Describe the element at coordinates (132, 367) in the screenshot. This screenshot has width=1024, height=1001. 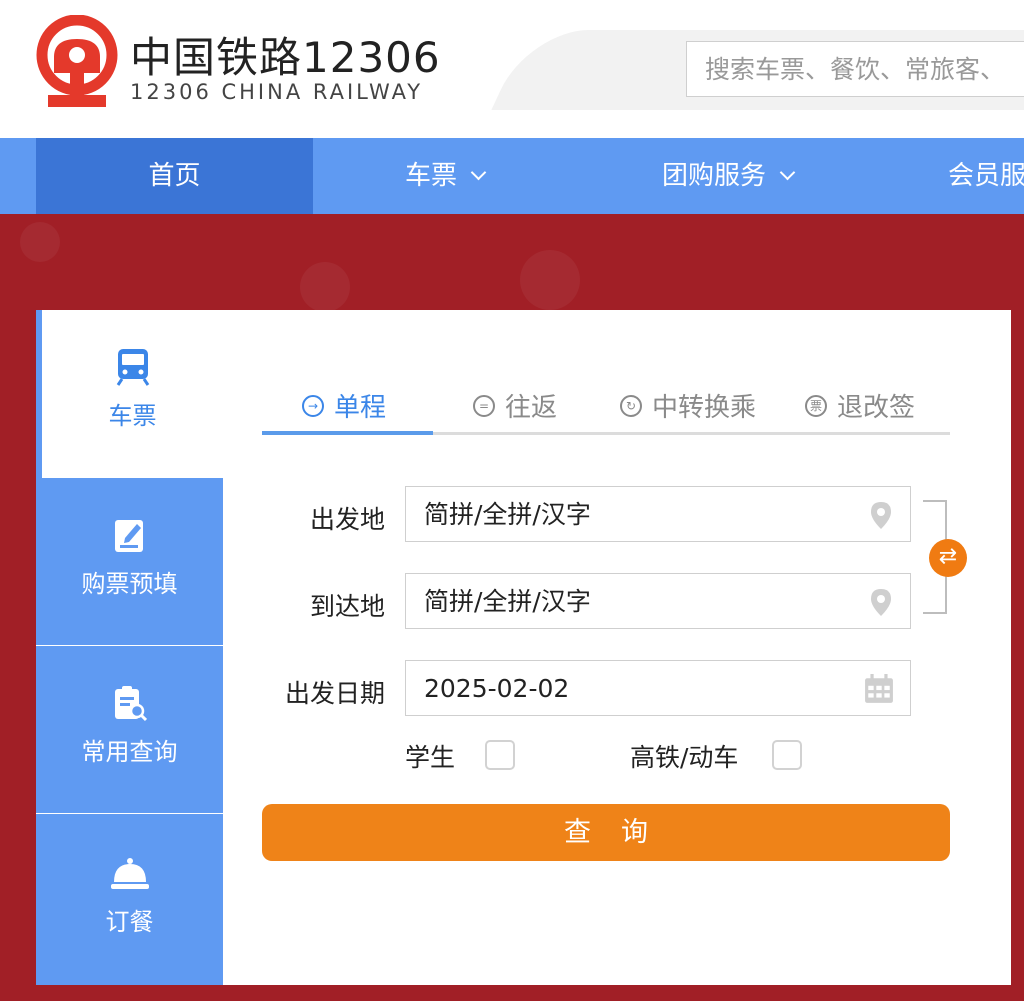
I see `train-icon` at that location.